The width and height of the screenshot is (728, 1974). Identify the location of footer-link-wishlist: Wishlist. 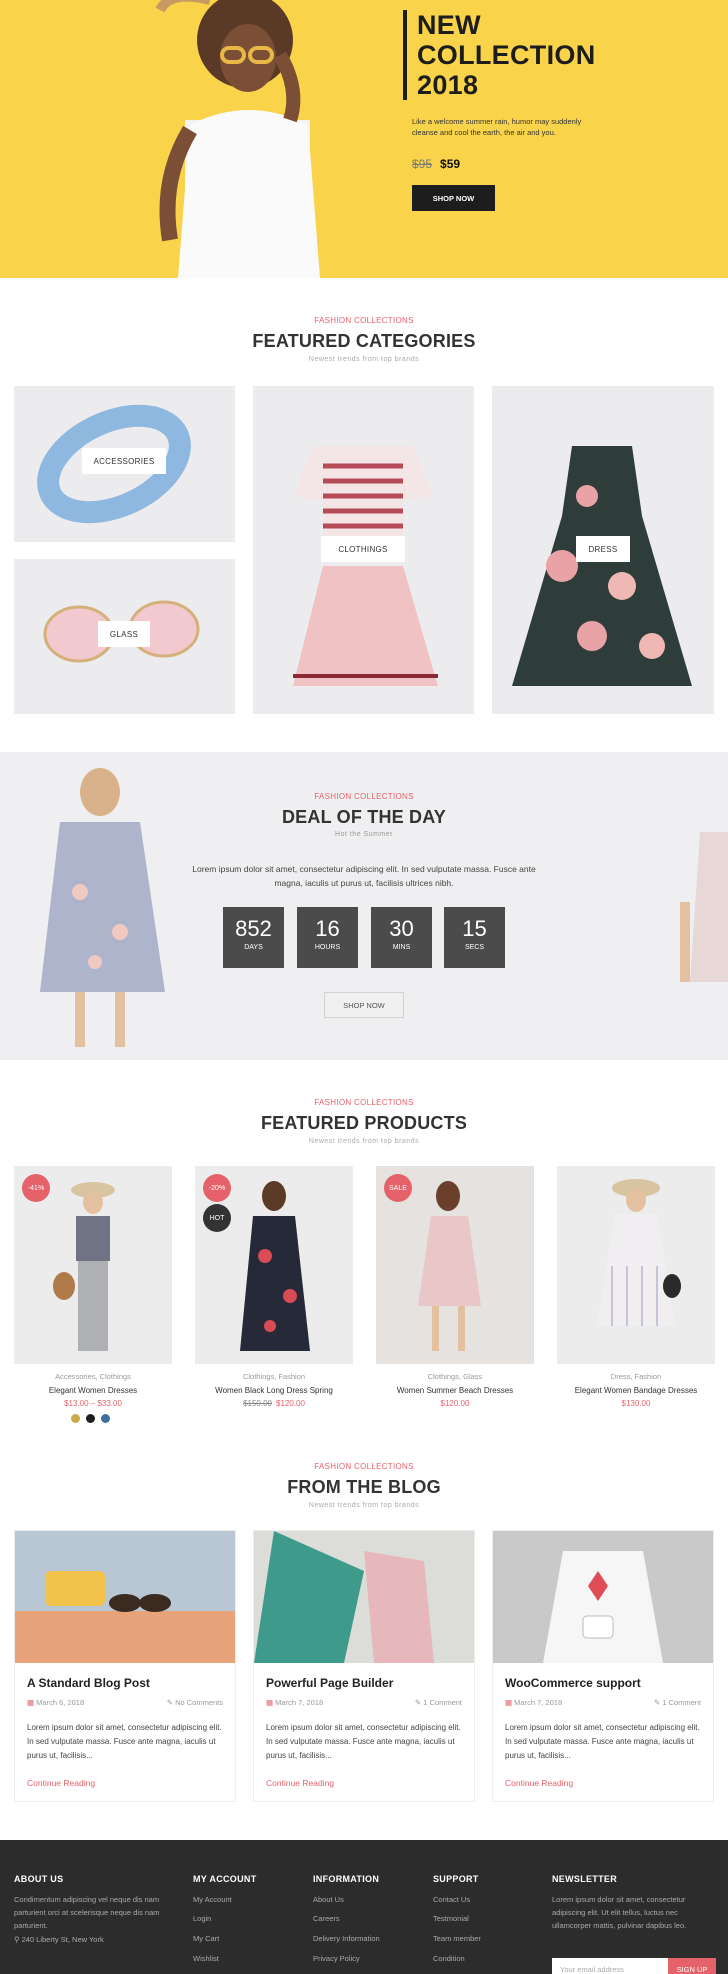
(206, 1958).